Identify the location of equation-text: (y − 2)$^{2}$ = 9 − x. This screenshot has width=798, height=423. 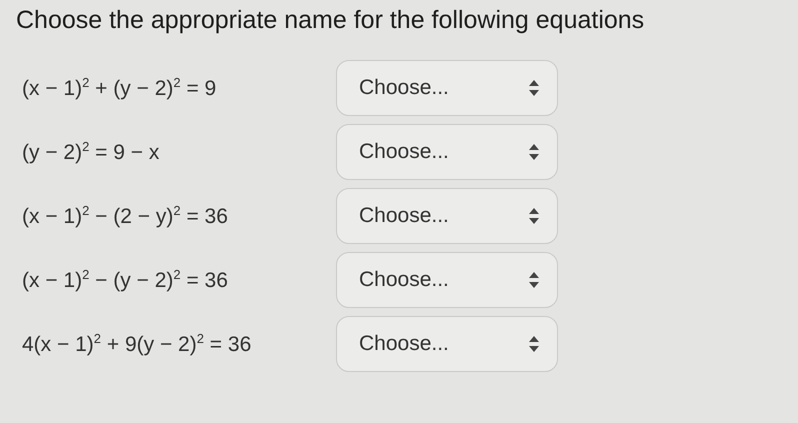
(91, 152).